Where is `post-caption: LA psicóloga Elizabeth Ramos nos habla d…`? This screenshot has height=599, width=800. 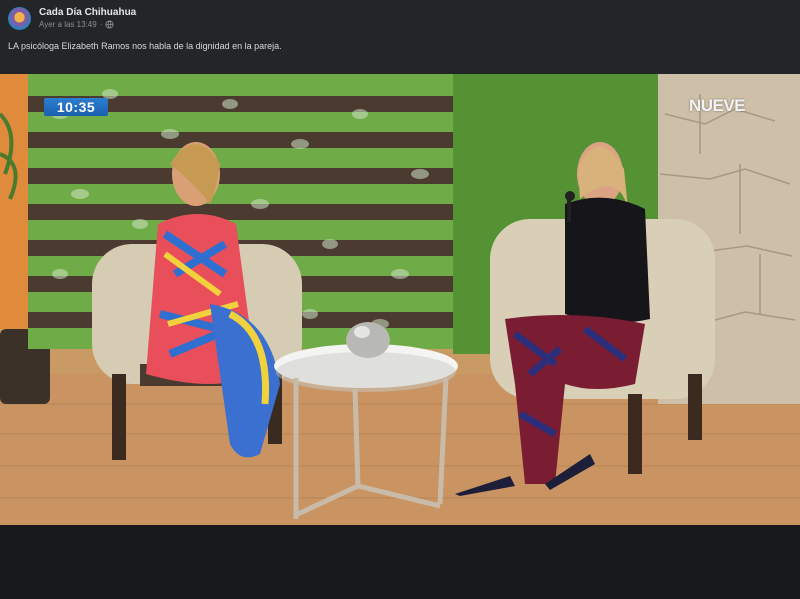
post-caption: LA psicóloga Elizabeth Ramos nos habla d… is located at coordinates (145, 46).